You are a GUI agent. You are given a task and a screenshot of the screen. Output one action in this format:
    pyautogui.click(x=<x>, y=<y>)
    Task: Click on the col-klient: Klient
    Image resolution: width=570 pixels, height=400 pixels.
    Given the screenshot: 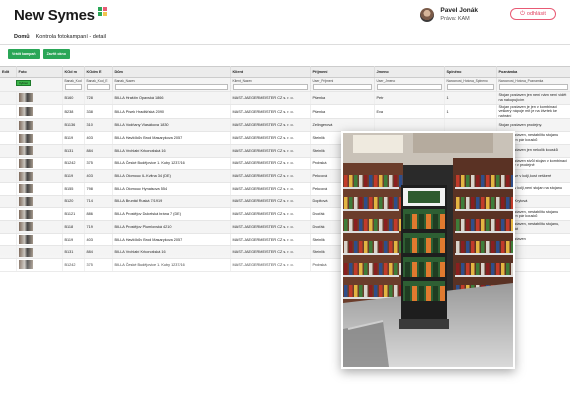 What is the action you would take?
    pyautogui.click(x=270, y=72)
    